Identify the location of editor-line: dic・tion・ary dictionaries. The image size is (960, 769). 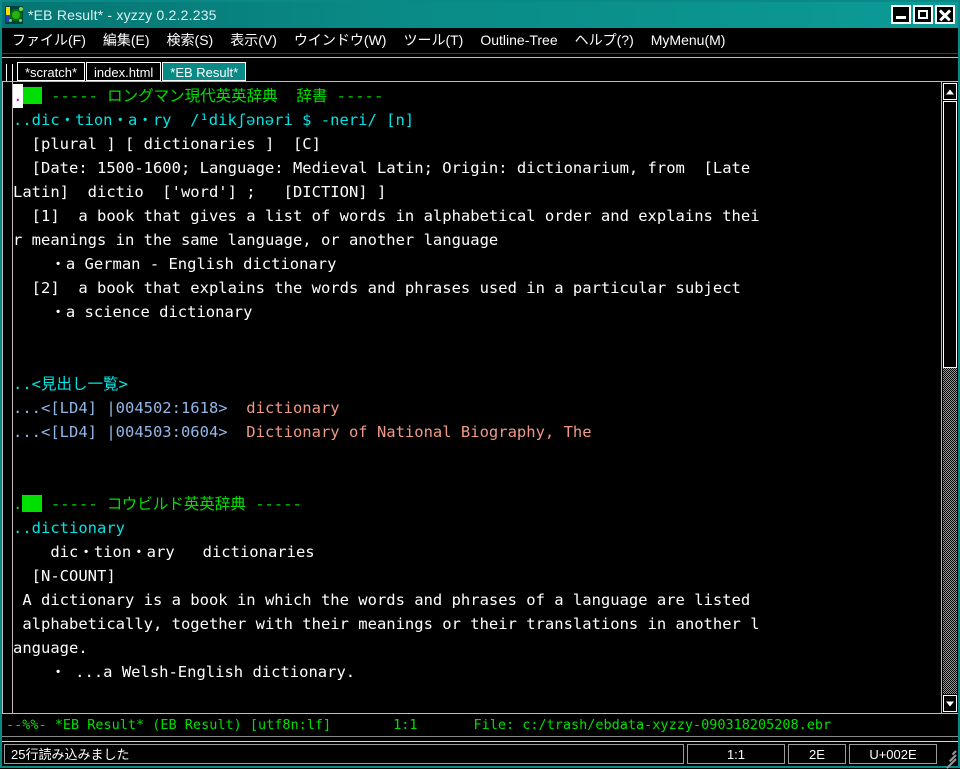
(477, 552).